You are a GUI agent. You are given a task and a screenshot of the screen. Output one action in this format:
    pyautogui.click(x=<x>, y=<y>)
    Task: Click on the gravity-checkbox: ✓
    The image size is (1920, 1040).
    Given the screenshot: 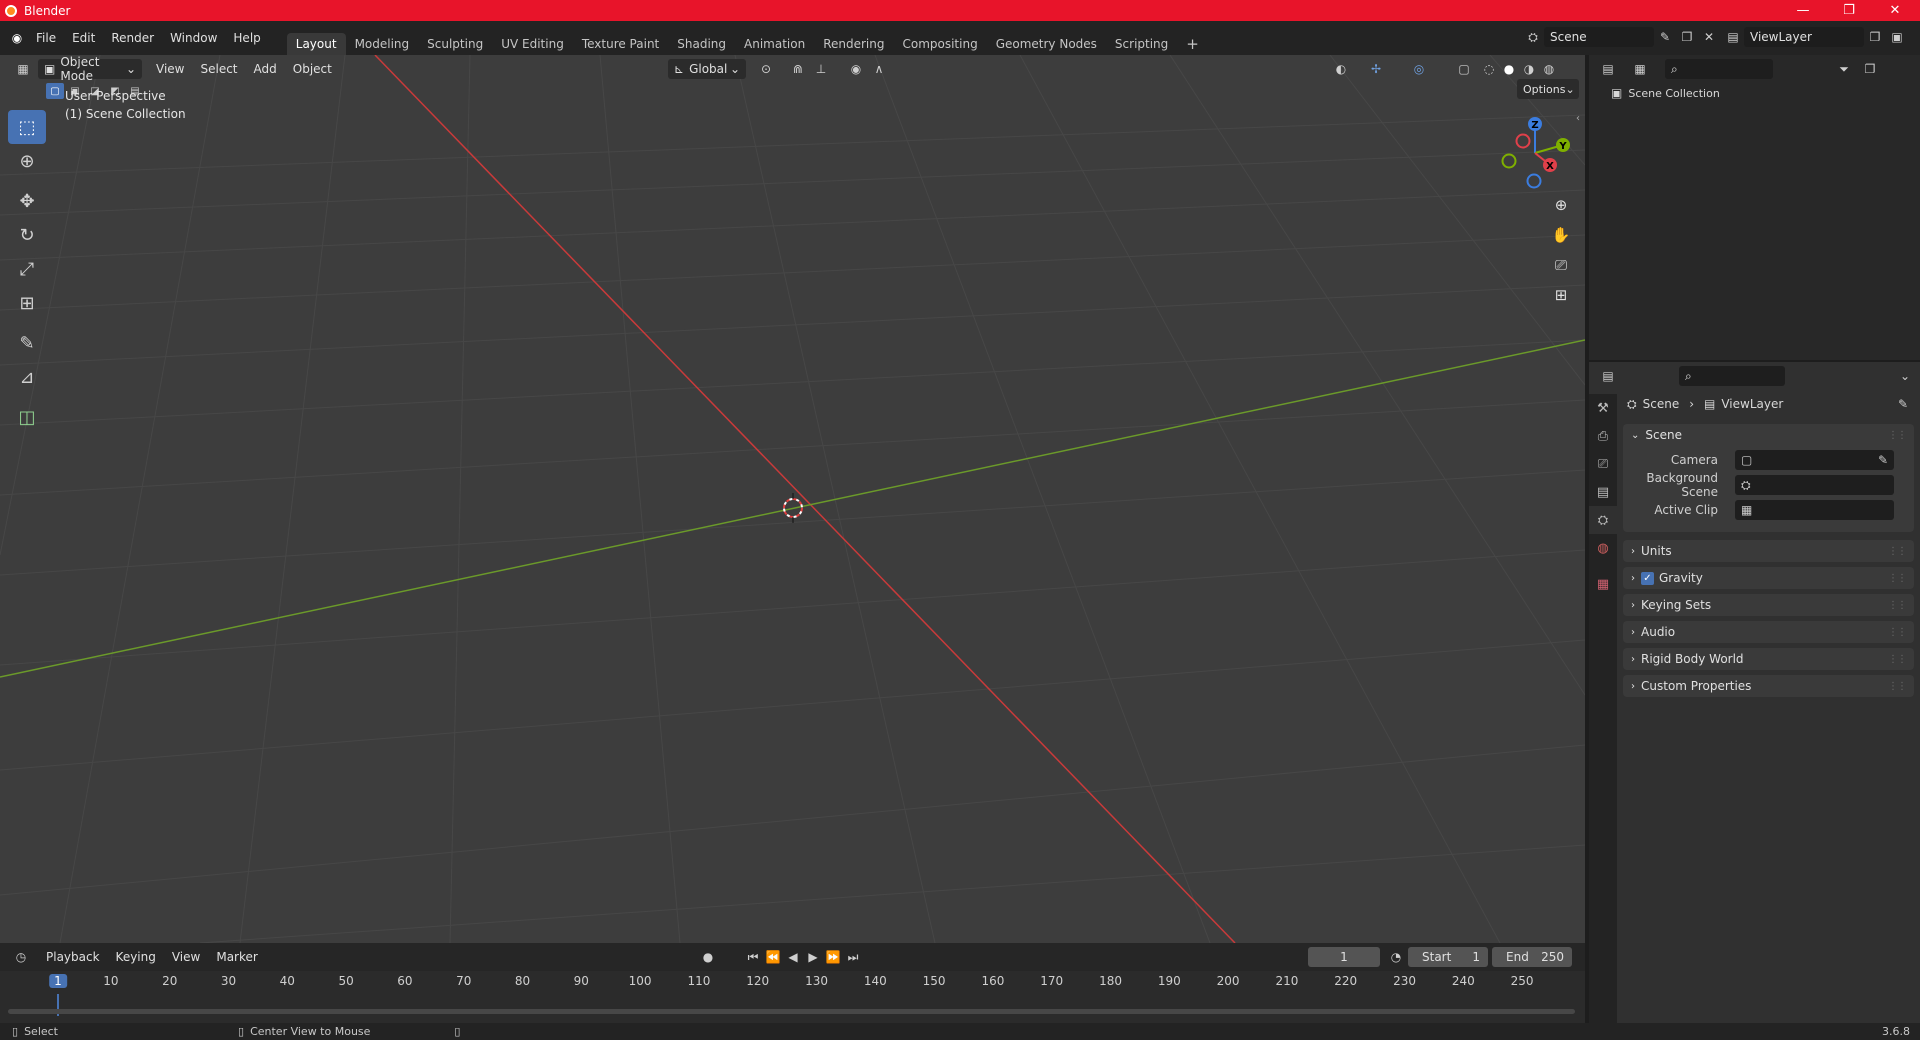 What is the action you would take?
    pyautogui.click(x=1647, y=578)
    